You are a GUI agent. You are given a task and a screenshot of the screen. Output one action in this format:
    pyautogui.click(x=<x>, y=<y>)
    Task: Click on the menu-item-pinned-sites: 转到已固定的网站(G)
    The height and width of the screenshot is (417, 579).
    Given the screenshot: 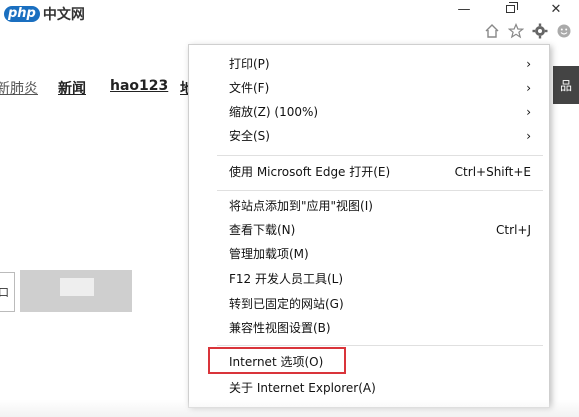 What is the action you would take?
    pyautogui.click(x=369, y=304)
    